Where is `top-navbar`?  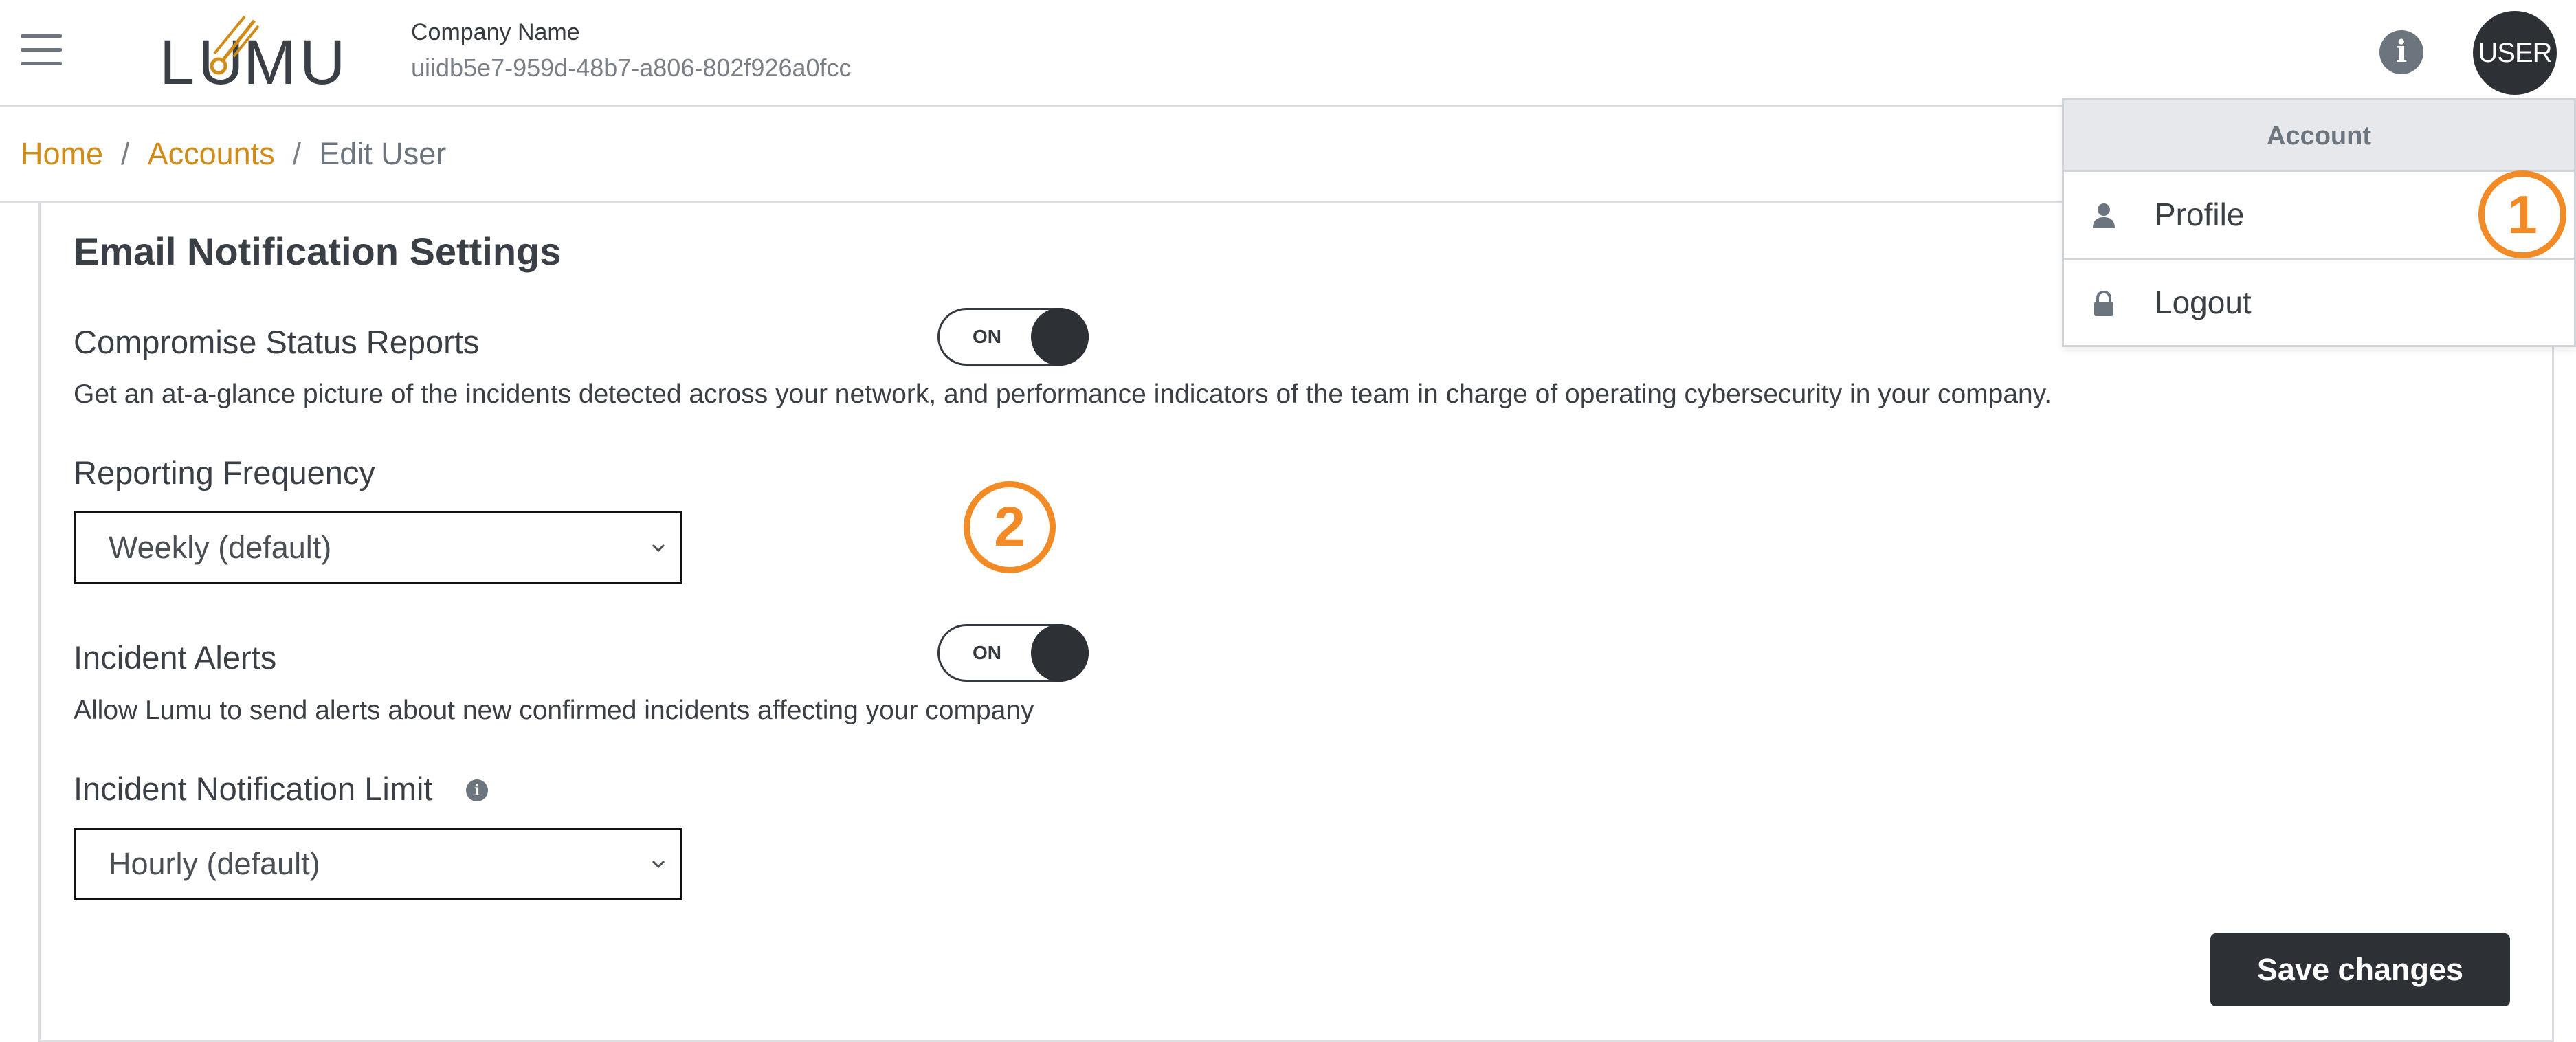
top-navbar is located at coordinates (1288, 53).